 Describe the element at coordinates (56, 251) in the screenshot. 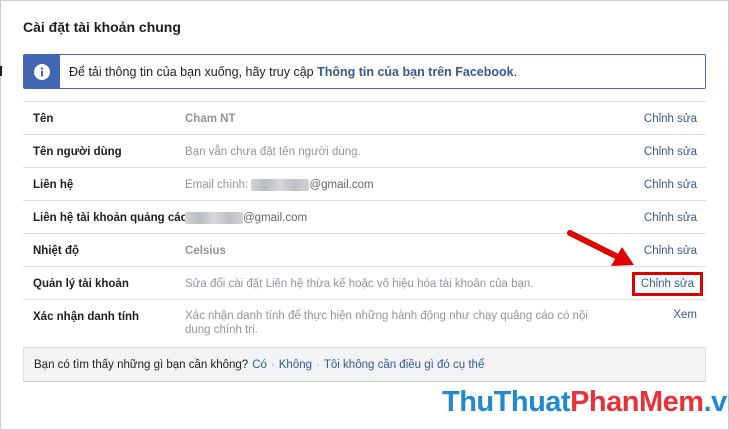

I see `row-label: Nhiệt độ` at that location.